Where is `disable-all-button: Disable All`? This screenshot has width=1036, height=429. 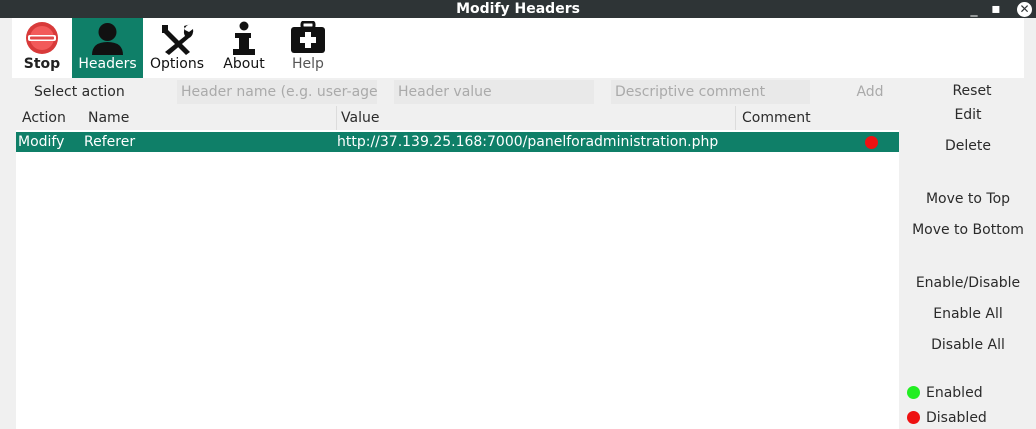
disable-all-button: Disable All is located at coordinates (968, 345).